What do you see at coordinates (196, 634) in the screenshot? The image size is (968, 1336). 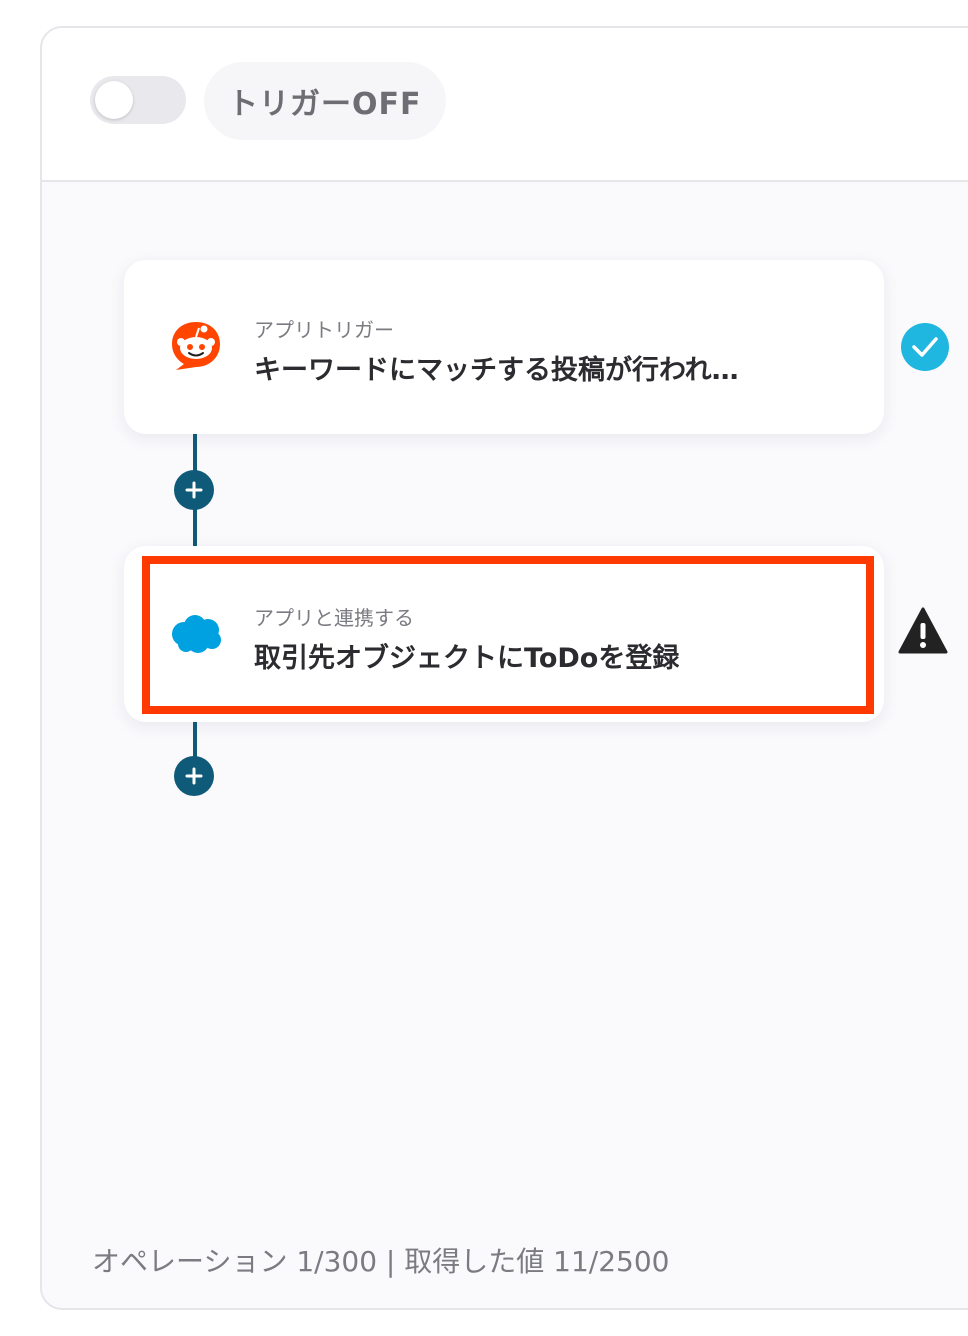 I see `salesforce-icon` at bounding box center [196, 634].